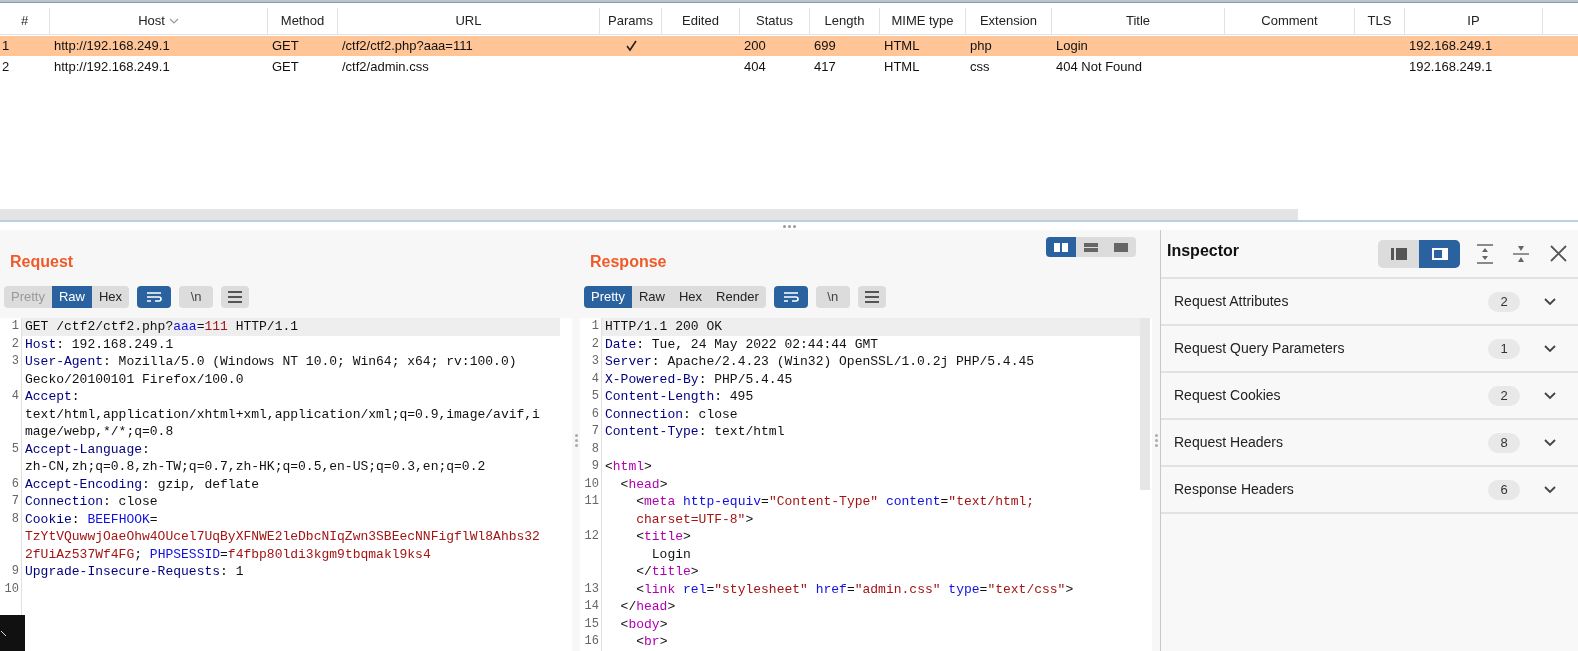 The height and width of the screenshot is (651, 1578). I want to click on column-header: URL, so click(469, 21).